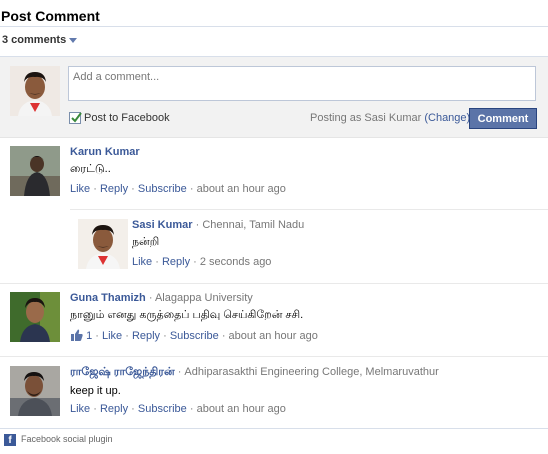 Image resolution: width=548 pixels, height=454 pixels. Describe the element at coordinates (203, 298) in the screenshot. I see `comment-affiliation: Alagappa University` at that location.